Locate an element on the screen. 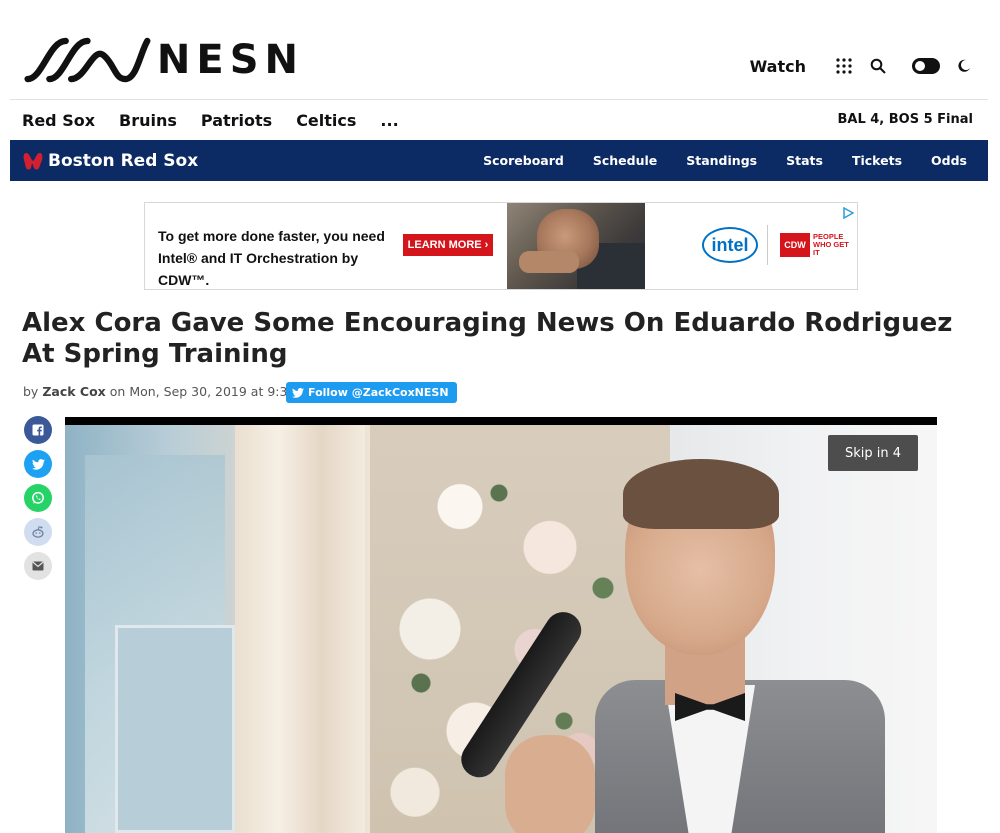 The image size is (1000, 833). twitter-bird-icon is located at coordinates (298, 392).